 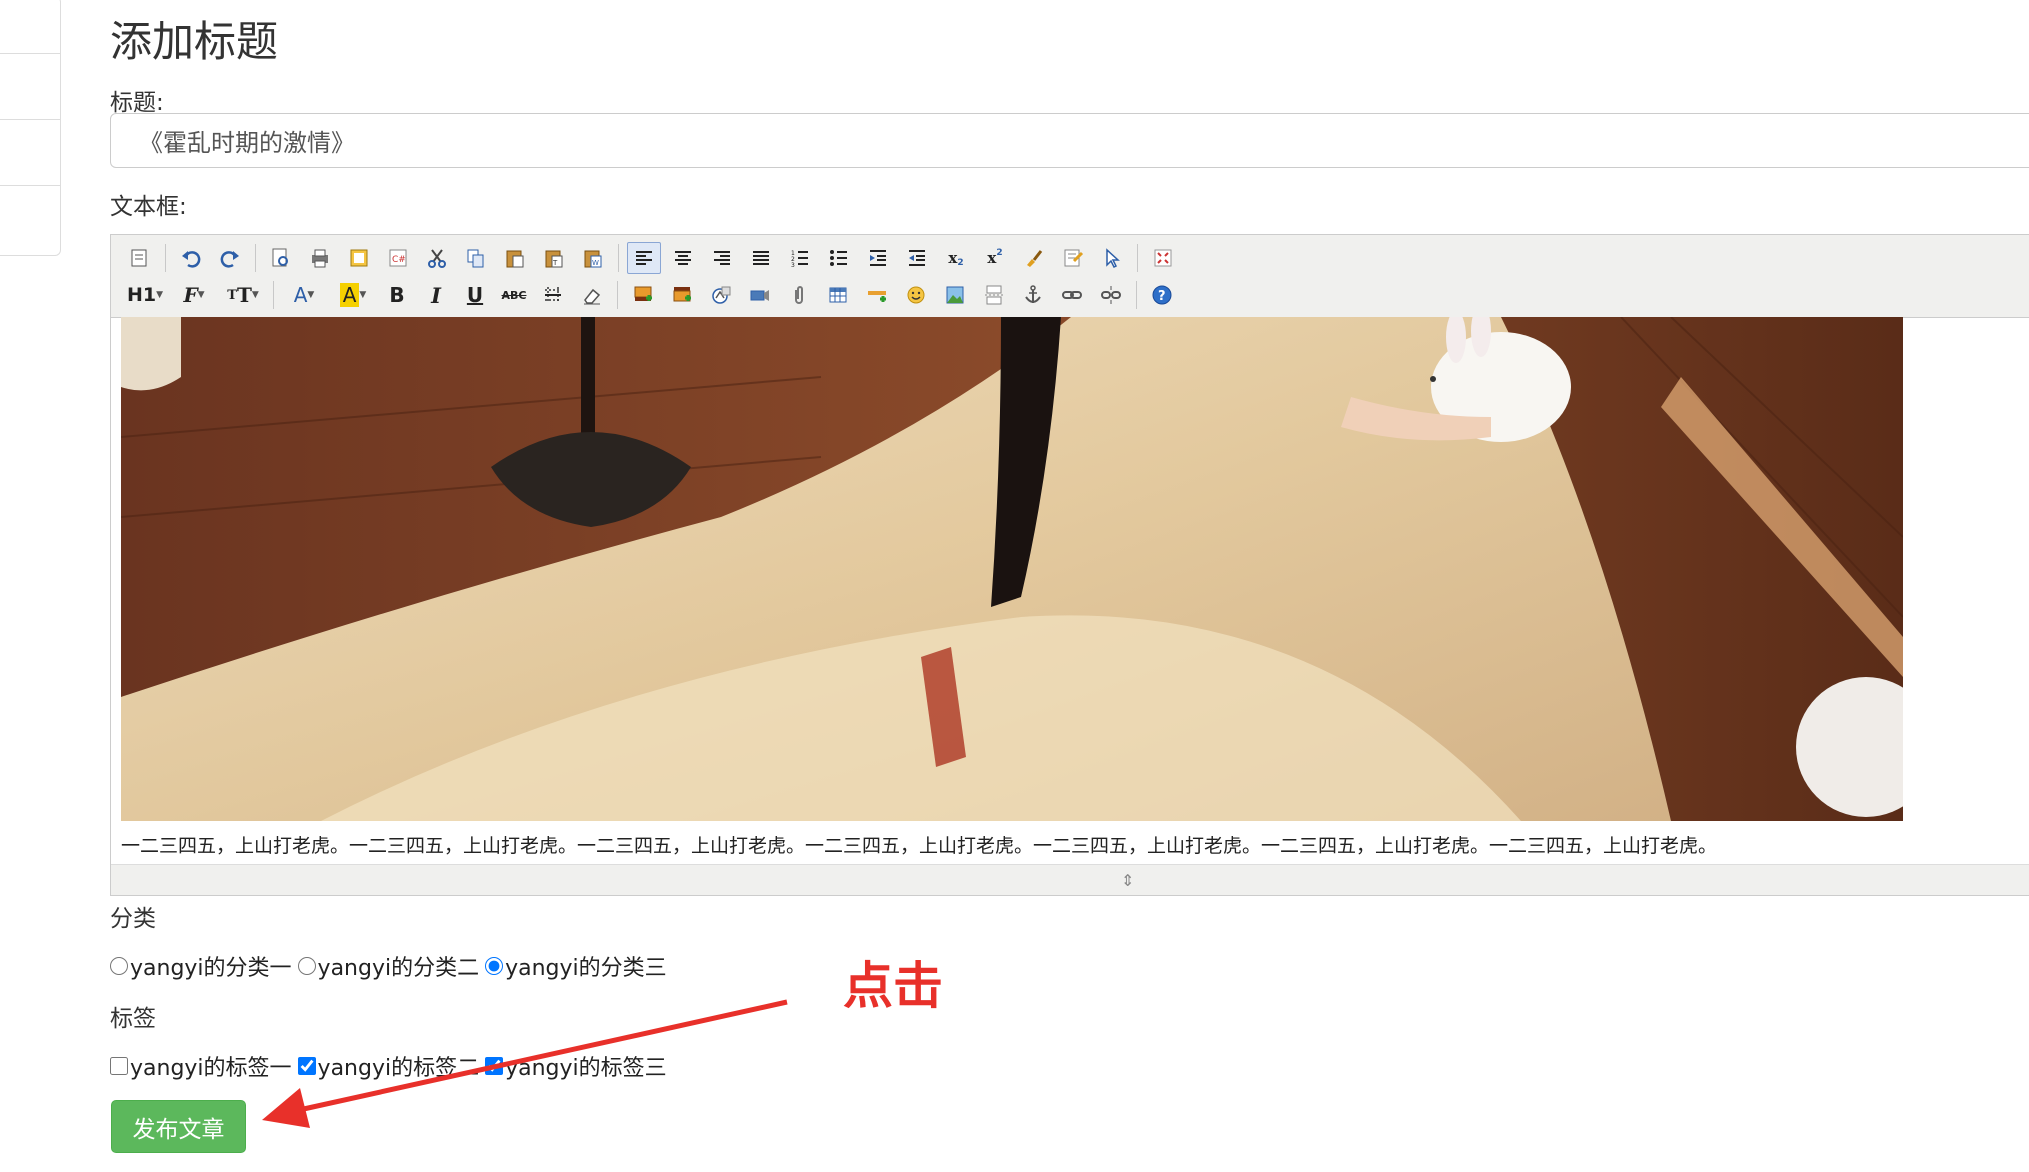 I want to click on paste-text-icon: T, so click(x=554, y=258).